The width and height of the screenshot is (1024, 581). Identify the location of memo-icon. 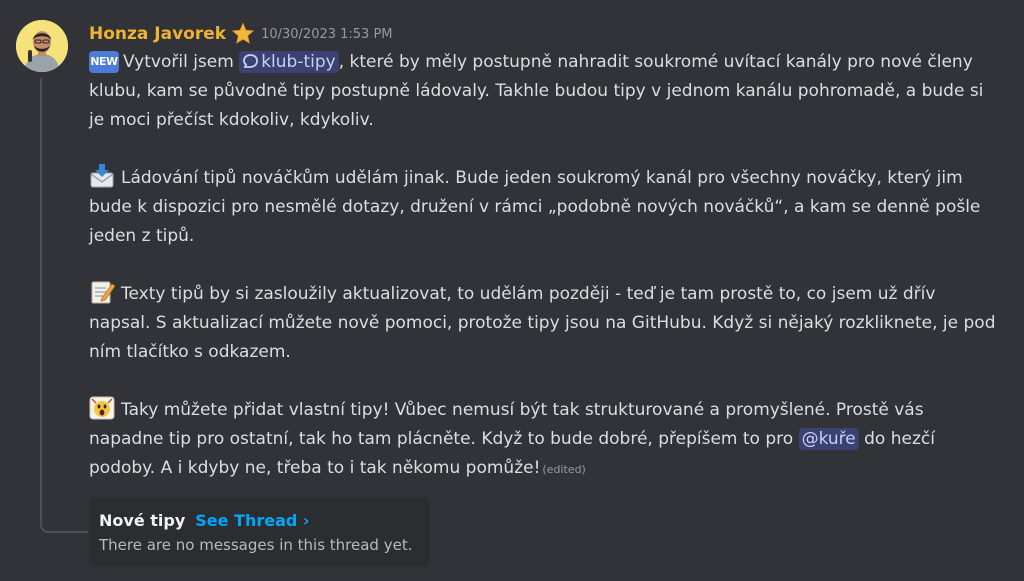
(103, 292).